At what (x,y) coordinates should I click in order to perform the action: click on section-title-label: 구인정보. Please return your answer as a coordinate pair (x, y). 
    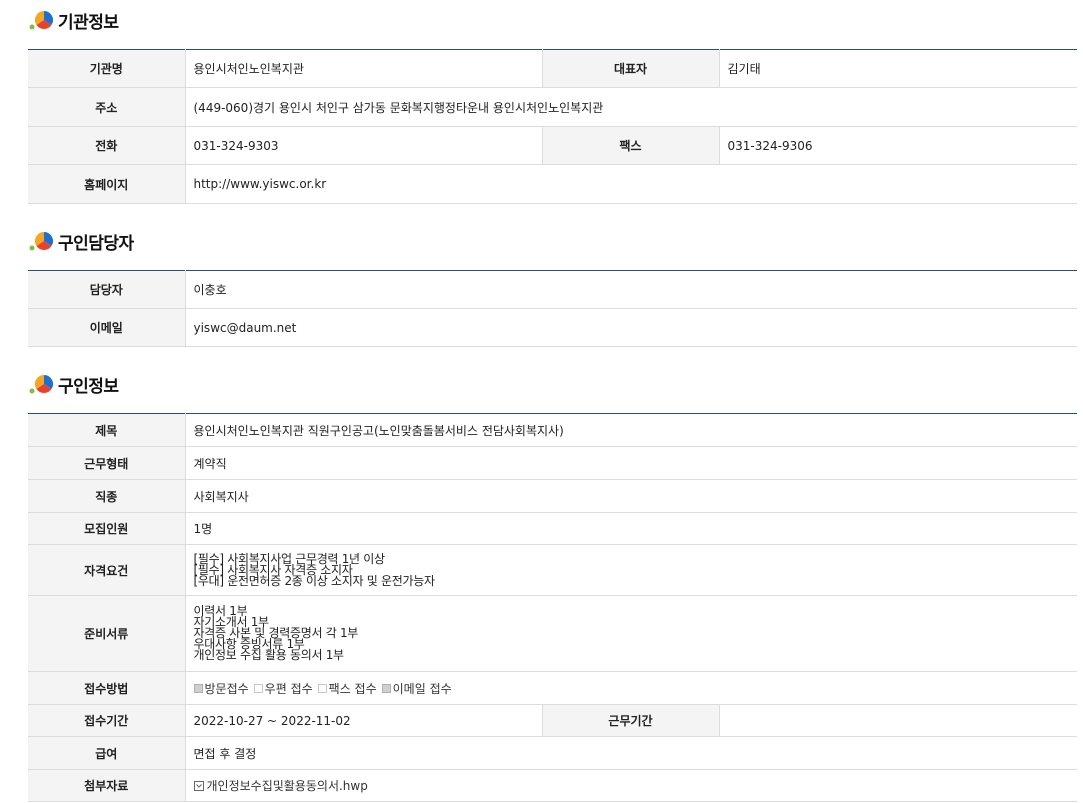
    Looking at the image, I should click on (88, 386).